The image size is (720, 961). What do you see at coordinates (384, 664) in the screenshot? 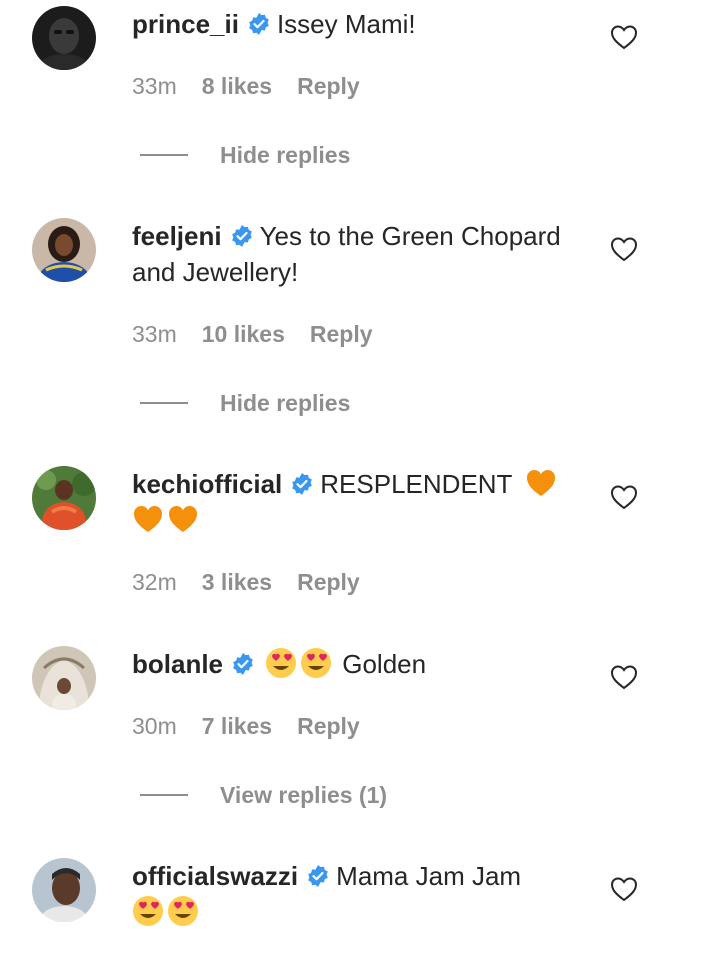
I see `comment-body: Golden` at bounding box center [384, 664].